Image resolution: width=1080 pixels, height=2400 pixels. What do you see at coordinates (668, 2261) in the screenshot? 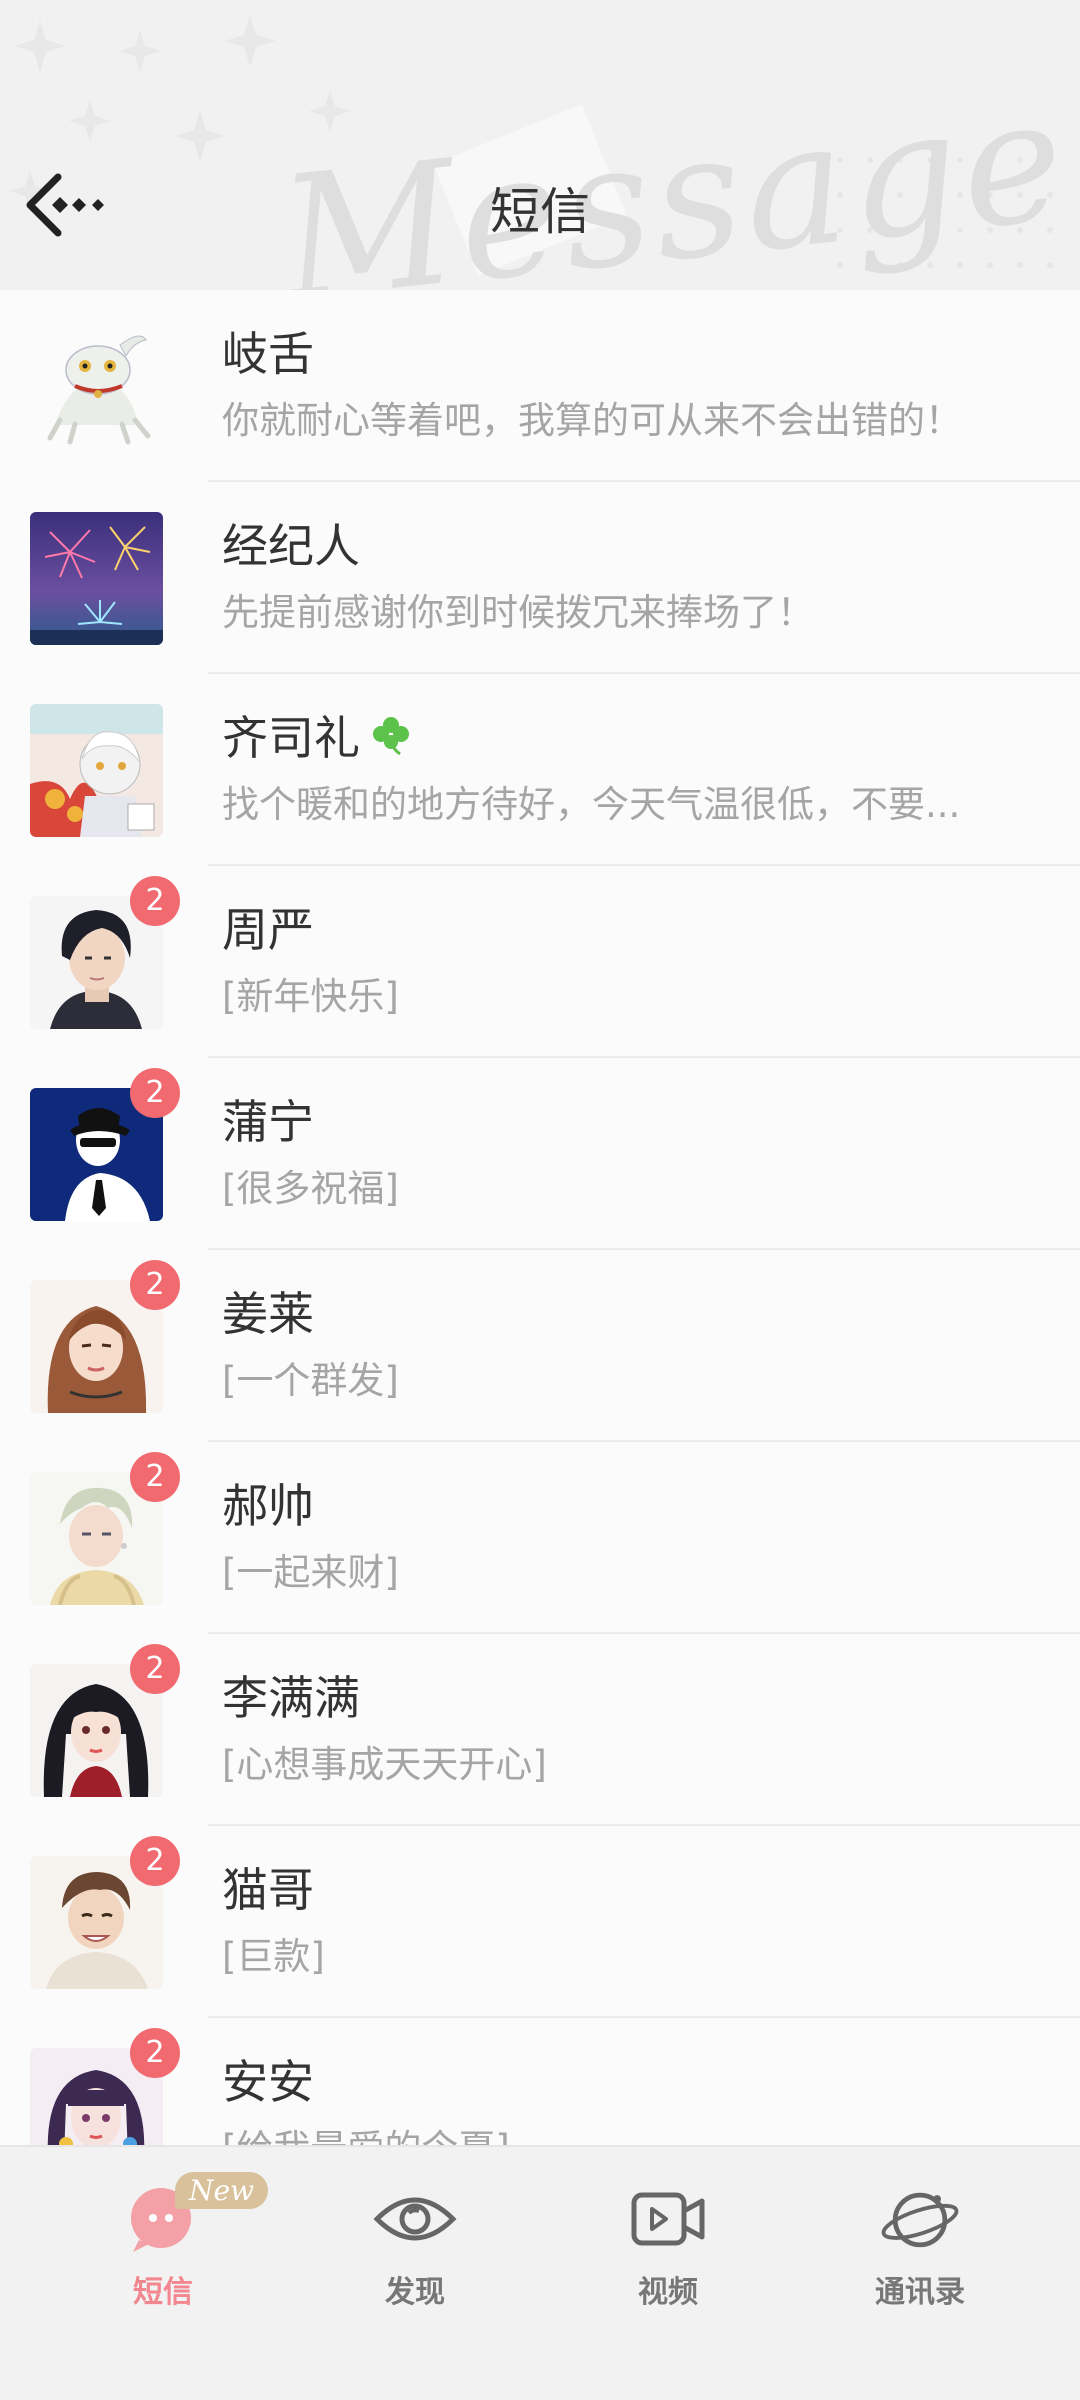
I see `nav-tab-video: 视频` at bounding box center [668, 2261].